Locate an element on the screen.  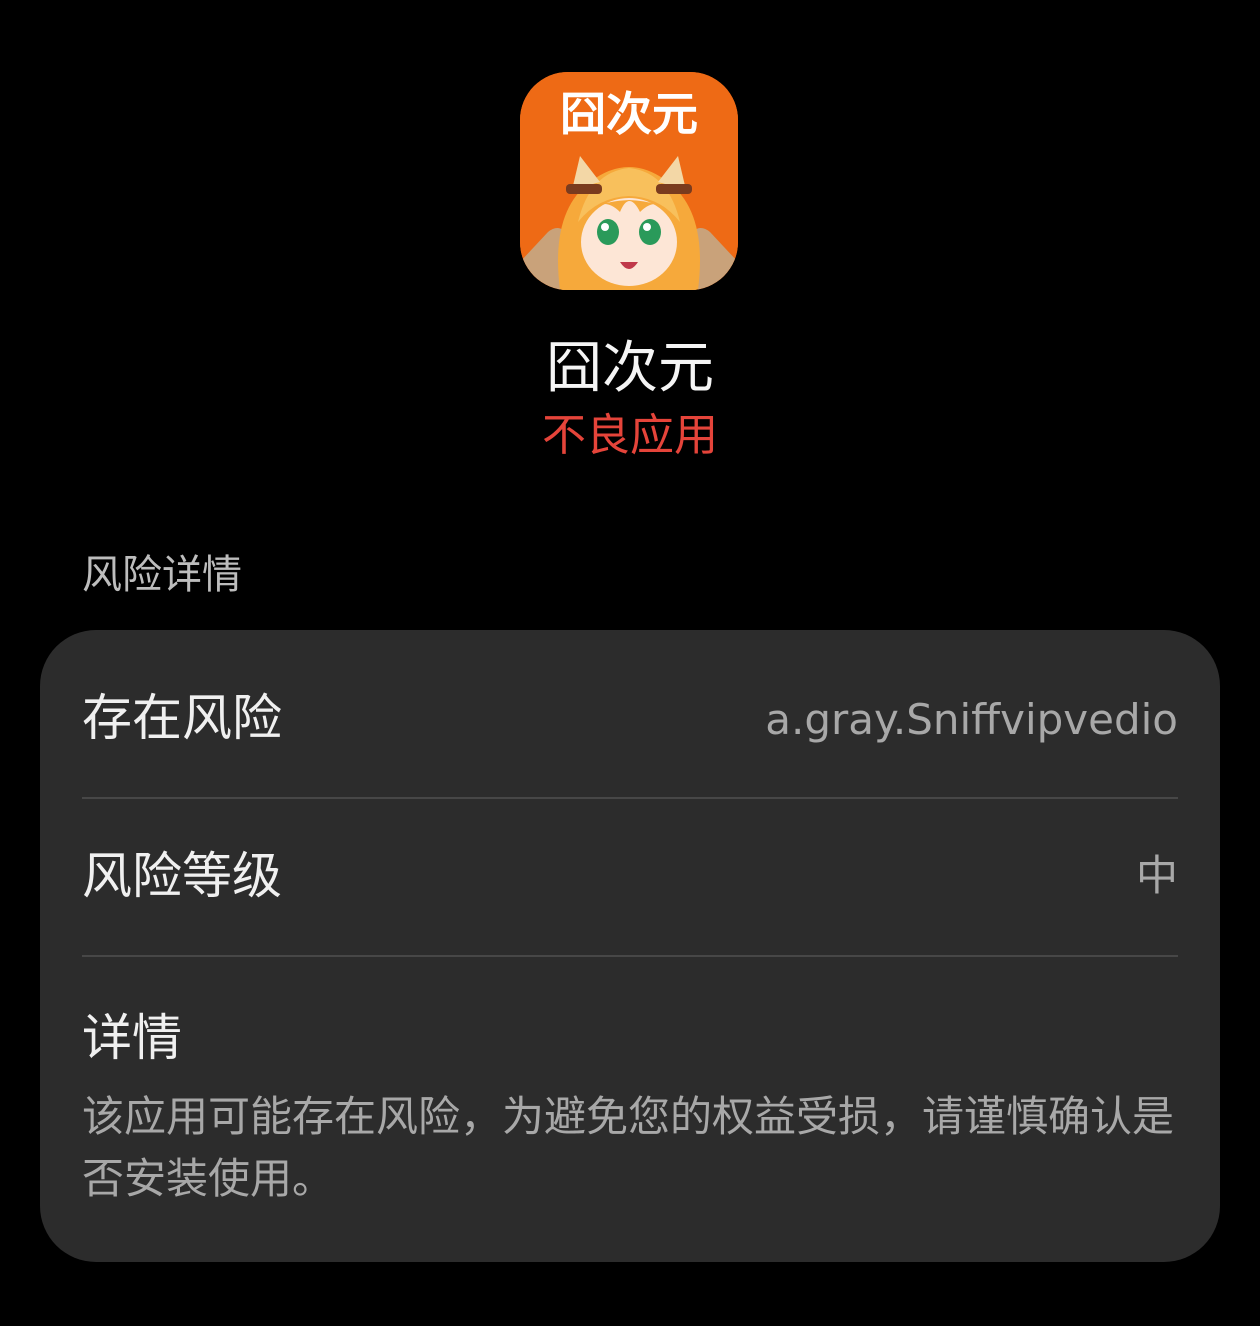
app-name: 囧次元 is located at coordinates (630, 368).